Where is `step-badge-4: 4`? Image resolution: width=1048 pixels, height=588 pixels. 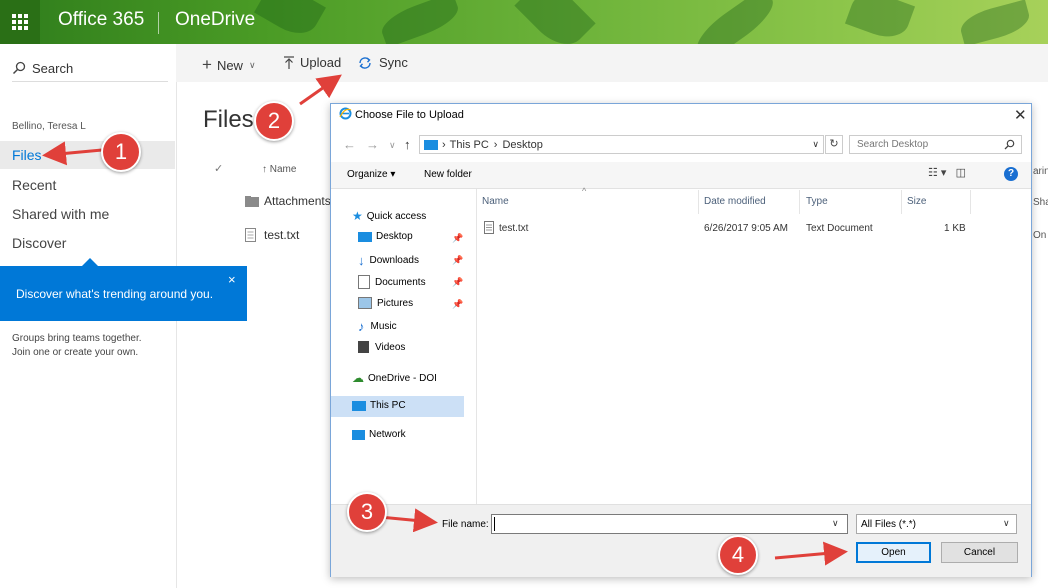
step-badge-4: 4 is located at coordinates (738, 555).